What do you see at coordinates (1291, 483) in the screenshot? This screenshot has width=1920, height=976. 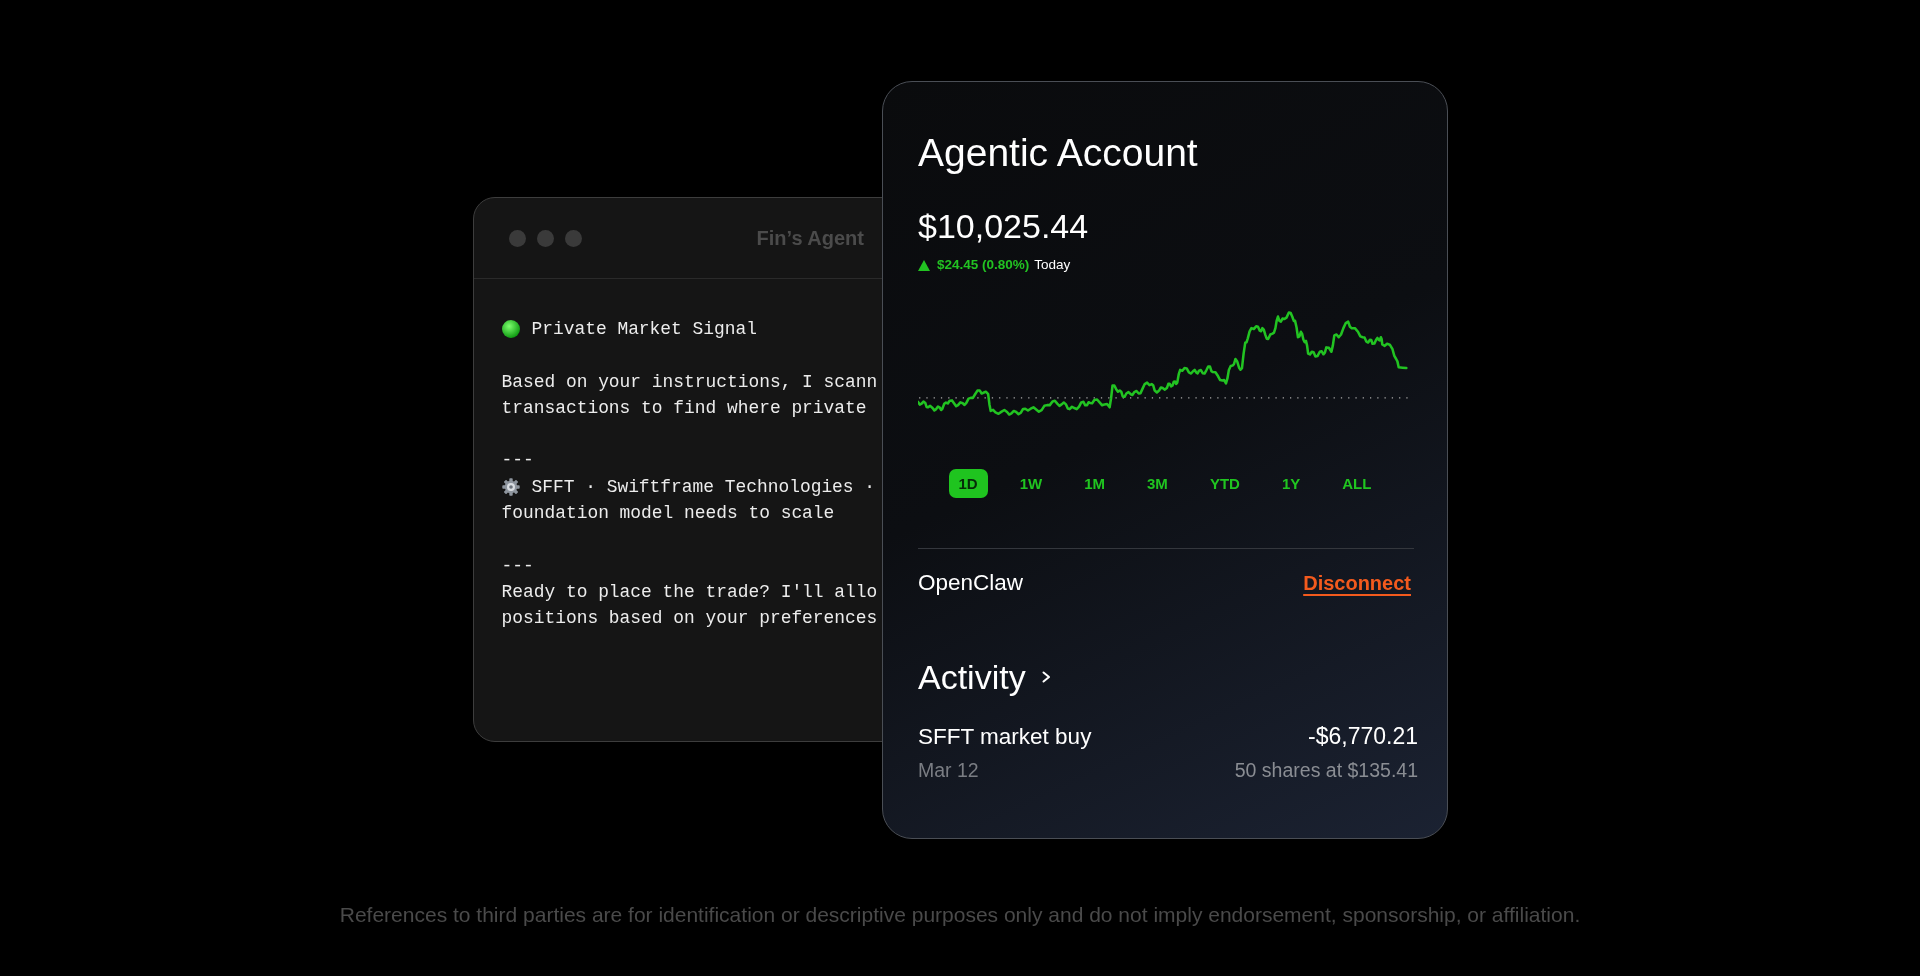 I see `range-tab: 1Y` at bounding box center [1291, 483].